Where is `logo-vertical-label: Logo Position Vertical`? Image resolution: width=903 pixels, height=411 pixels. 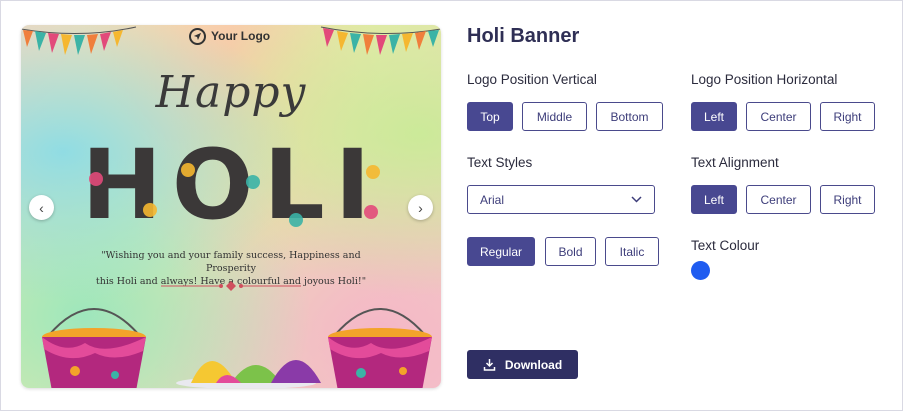
logo-vertical-label: Logo Position Vertical is located at coordinates (532, 79).